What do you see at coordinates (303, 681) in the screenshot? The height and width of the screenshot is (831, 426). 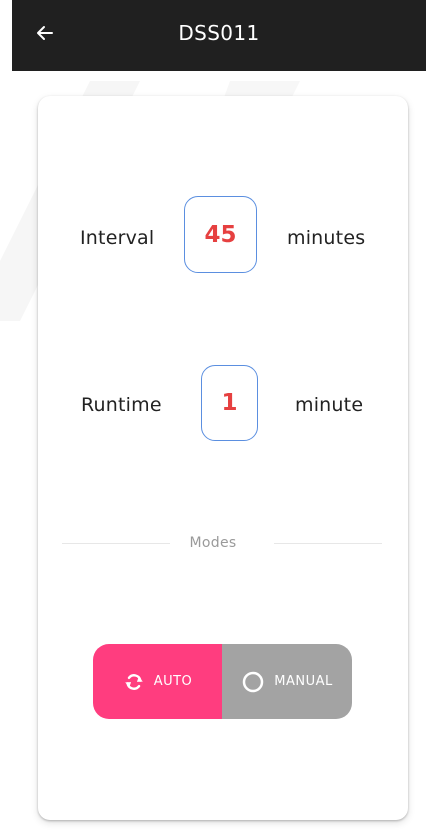 I see `manual-mode-label: MANUAL` at bounding box center [303, 681].